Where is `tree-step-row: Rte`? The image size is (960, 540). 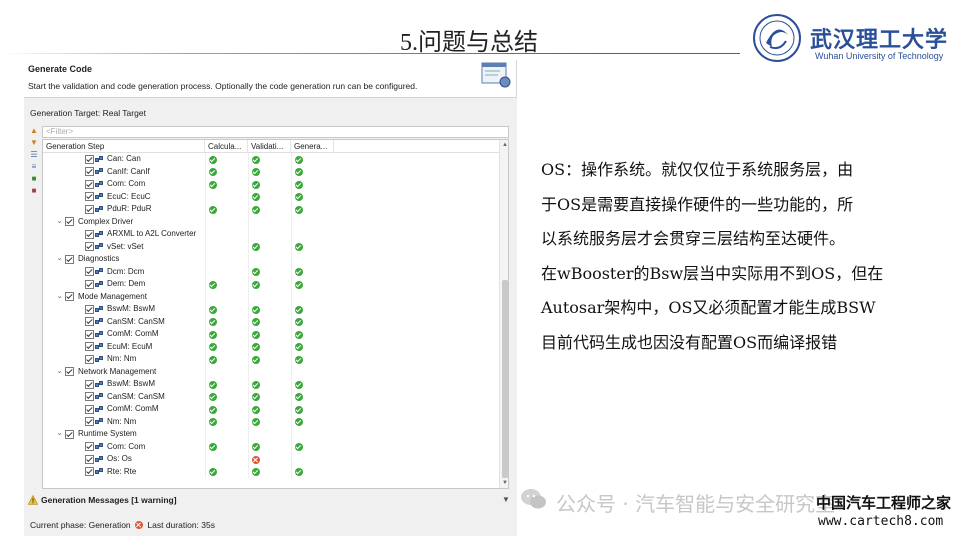 tree-step-row: Rte is located at coordinates (271, 471).